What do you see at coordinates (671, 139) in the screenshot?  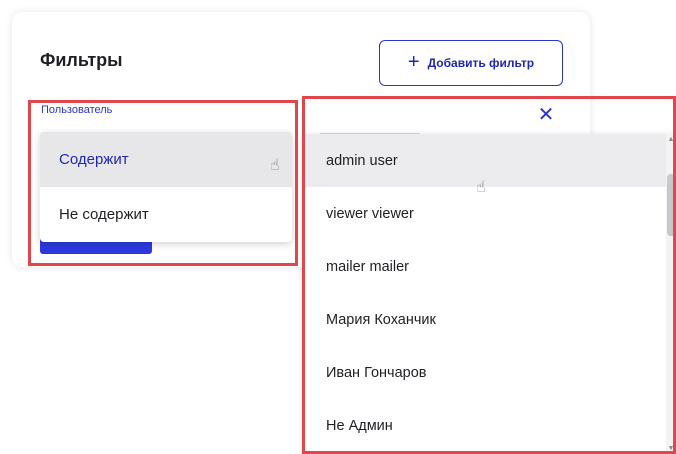 I see `scroll-up-arrow-icon: ▲` at bounding box center [671, 139].